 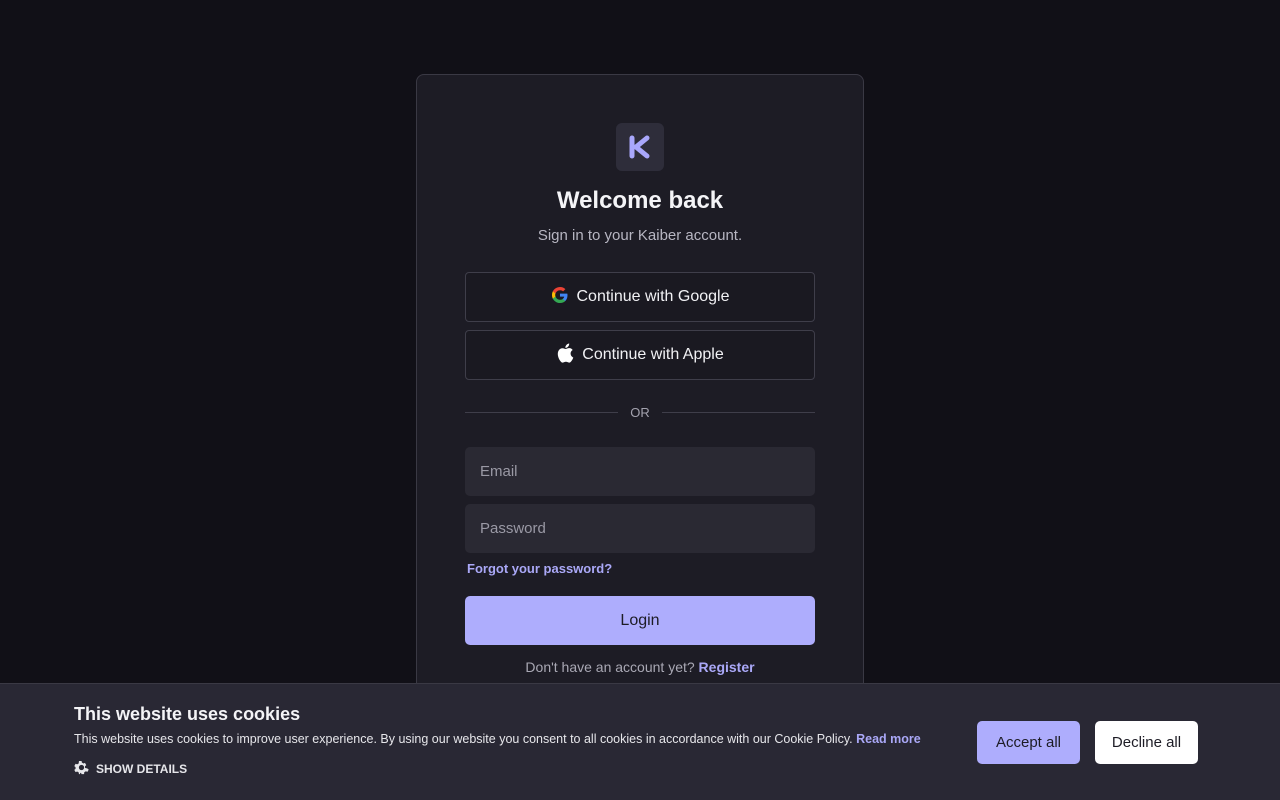 I want to click on decline-all-button: Decline all, so click(x=1146, y=742).